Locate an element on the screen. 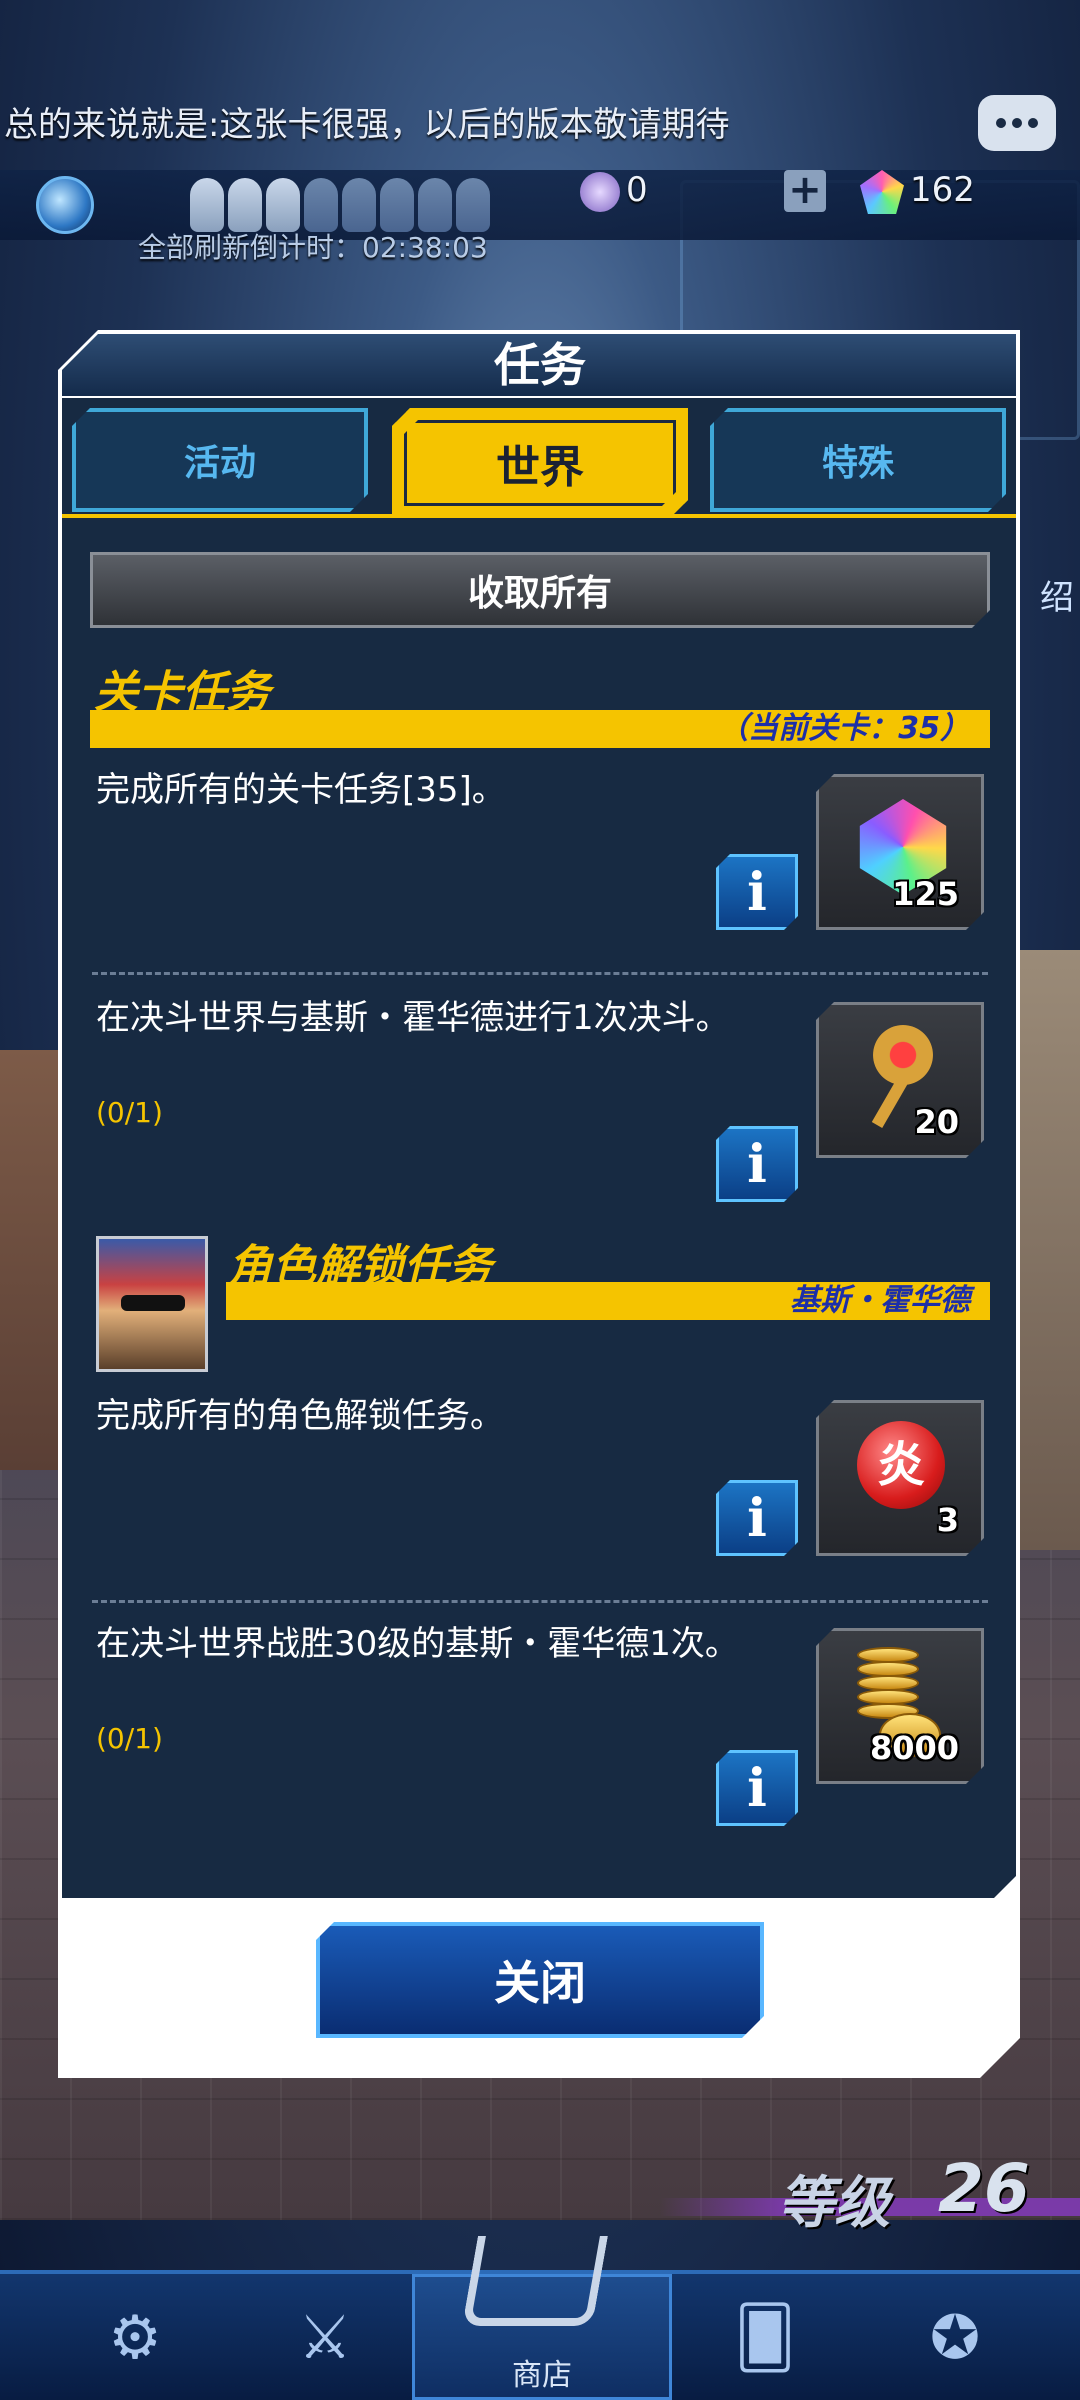 This screenshot has height=2400, width=1080. nav-deck-icon: 🂠 is located at coordinates (765, 2338).